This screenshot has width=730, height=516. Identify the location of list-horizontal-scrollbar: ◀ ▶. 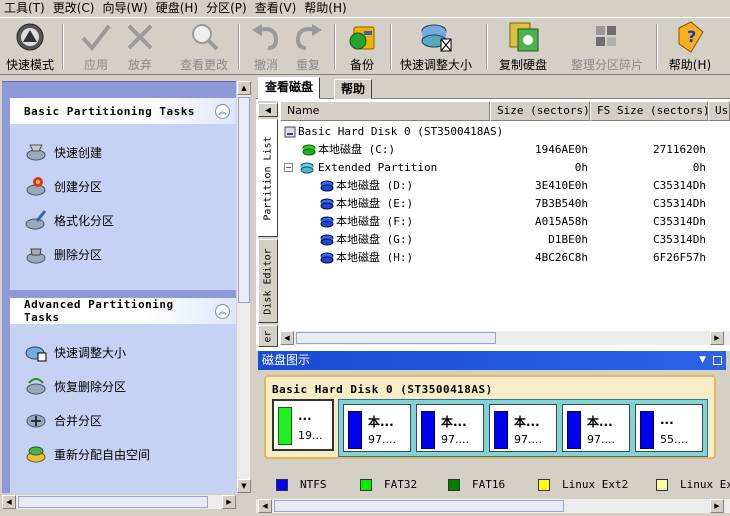
(505, 338).